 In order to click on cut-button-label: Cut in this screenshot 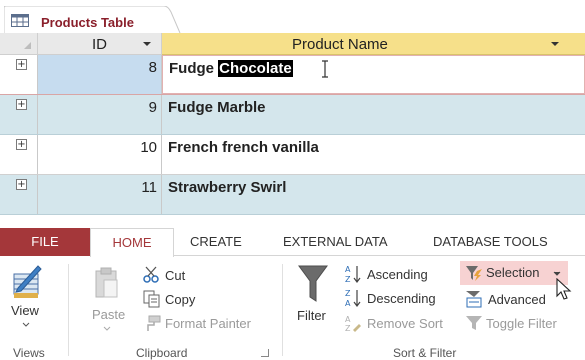, I will do `click(175, 275)`.